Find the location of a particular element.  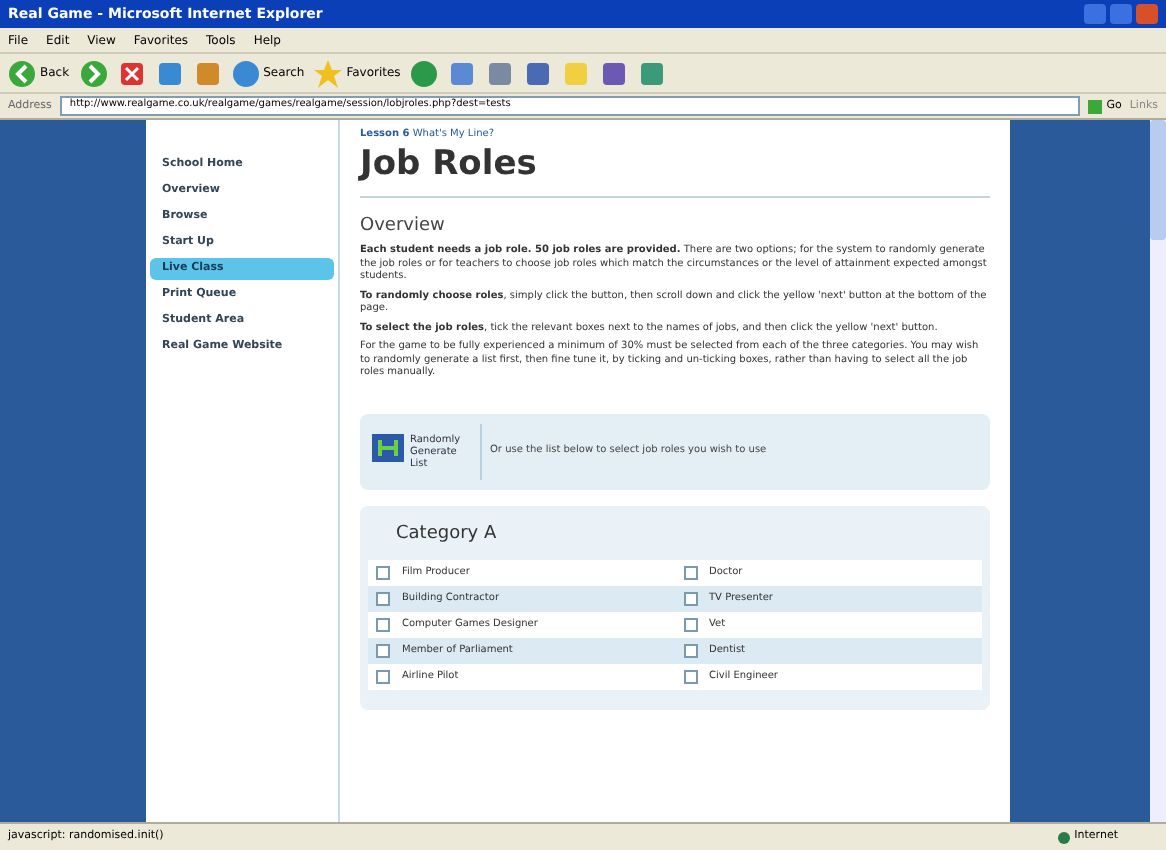

minimize-button is located at coordinates (1095, 14).